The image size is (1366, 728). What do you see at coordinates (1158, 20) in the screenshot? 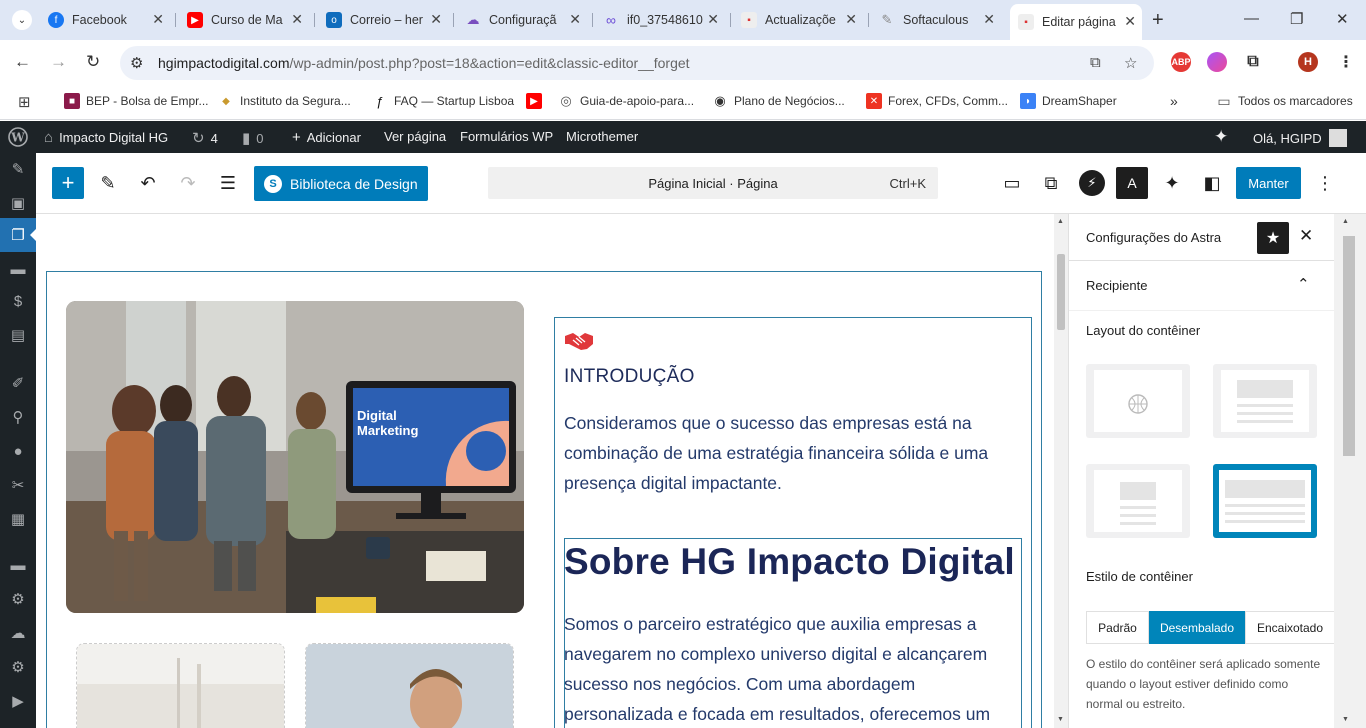
I see `new-tab-icon: +` at bounding box center [1158, 20].